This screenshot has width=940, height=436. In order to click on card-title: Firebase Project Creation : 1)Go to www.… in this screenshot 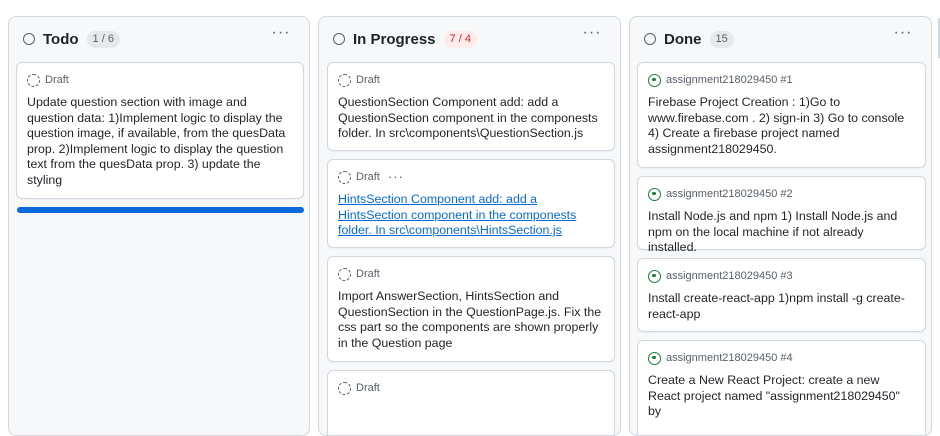, I will do `click(781, 126)`.